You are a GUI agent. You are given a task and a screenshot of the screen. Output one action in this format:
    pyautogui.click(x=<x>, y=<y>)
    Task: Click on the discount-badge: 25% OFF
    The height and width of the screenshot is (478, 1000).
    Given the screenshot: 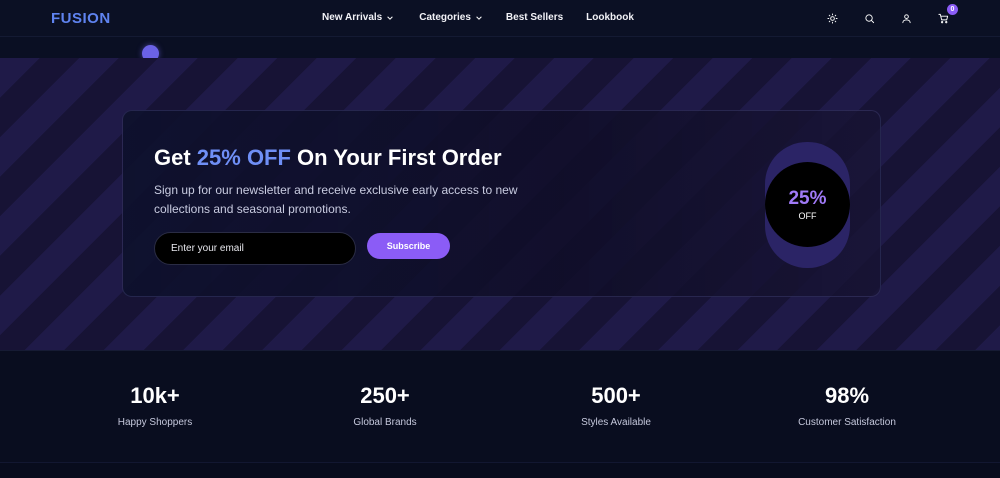 What is the action you would take?
    pyautogui.click(x=807, y=204)
    